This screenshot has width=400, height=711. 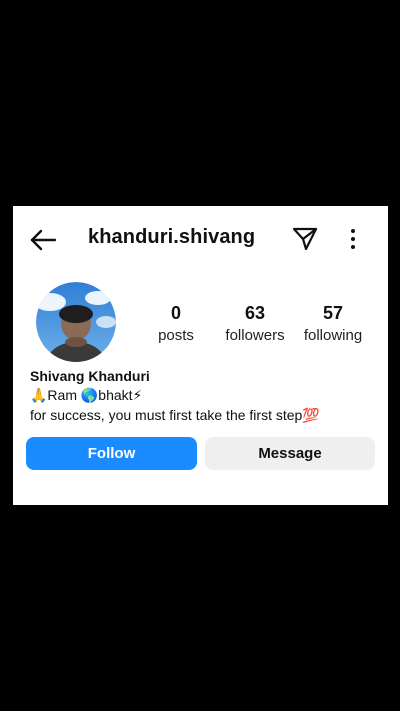 What do you see at coordinates (255, 324) in the screenshot?
I see `followers-stat: 63 followers` at bounding box center [255, 324].